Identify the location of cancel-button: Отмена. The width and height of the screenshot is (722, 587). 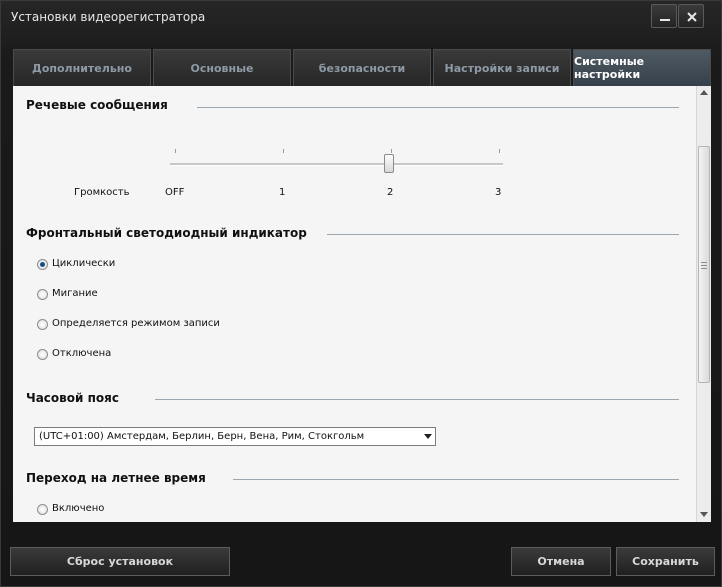
(561, 561).